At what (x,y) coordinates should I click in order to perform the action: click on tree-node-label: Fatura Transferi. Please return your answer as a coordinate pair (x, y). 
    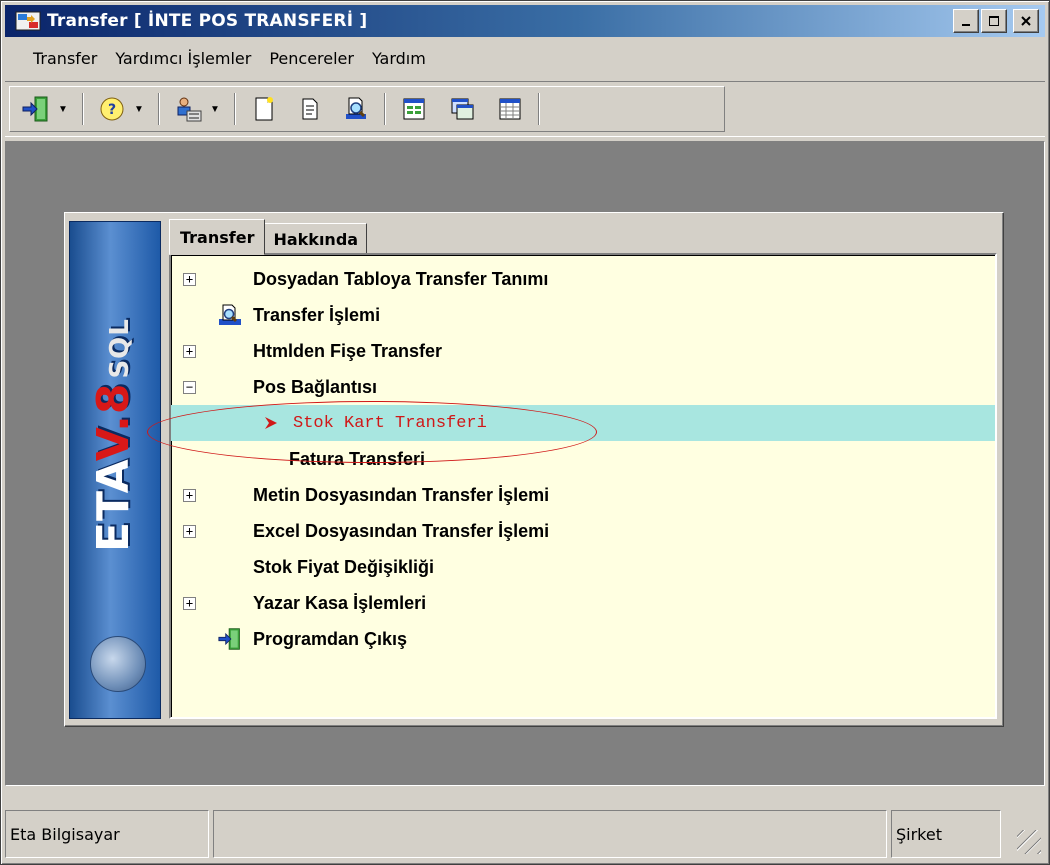
    Looking at the image, I should click on (357, 458).